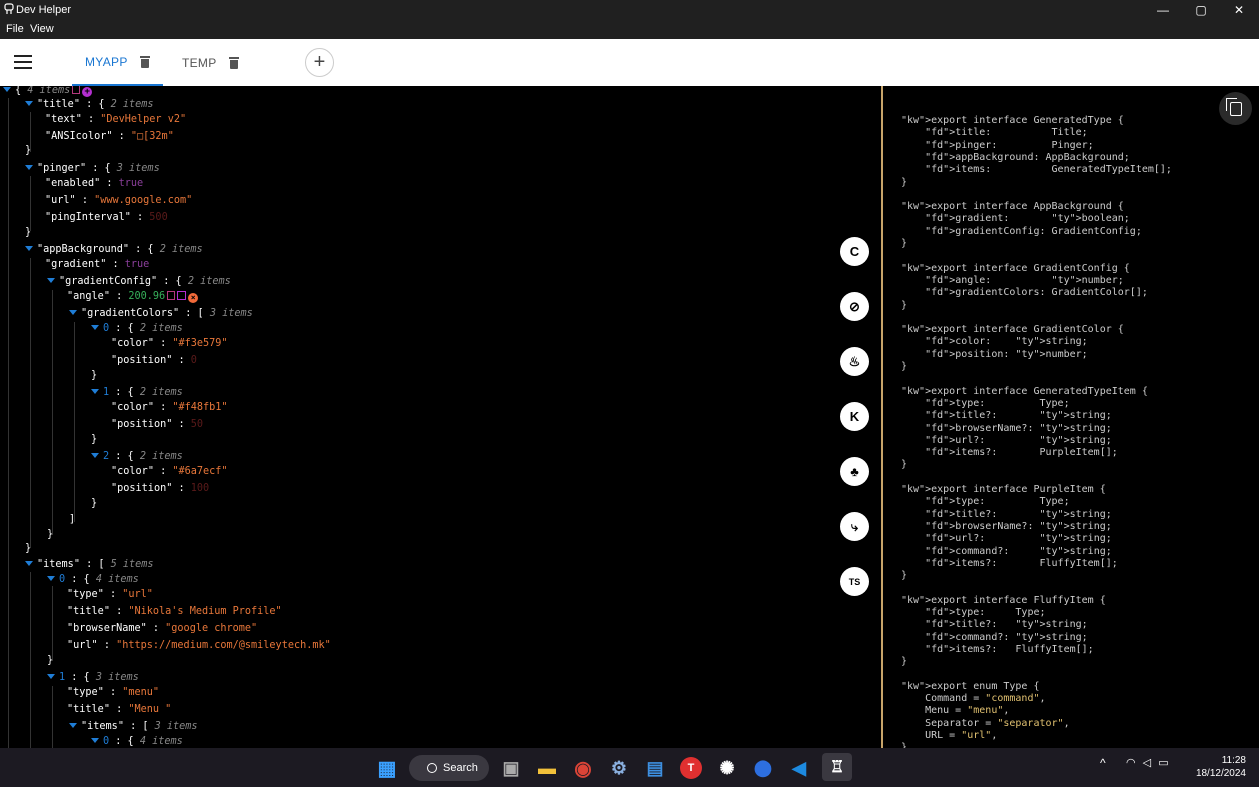 The width and height of the screenshot is (1259, 787). Describe the element at coordinates (1239, 10) in the screenshot. I see `close-button: ✕` at that location.